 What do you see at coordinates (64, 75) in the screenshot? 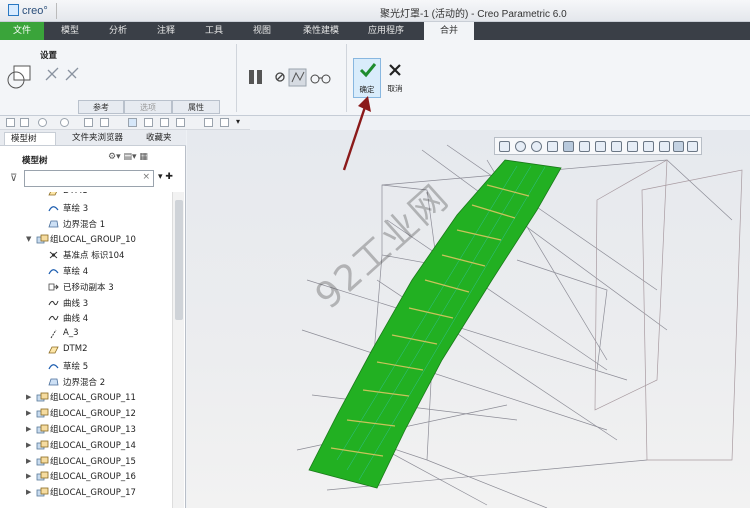
I see `surface-direction-icons` at bounding box center [64, 75].